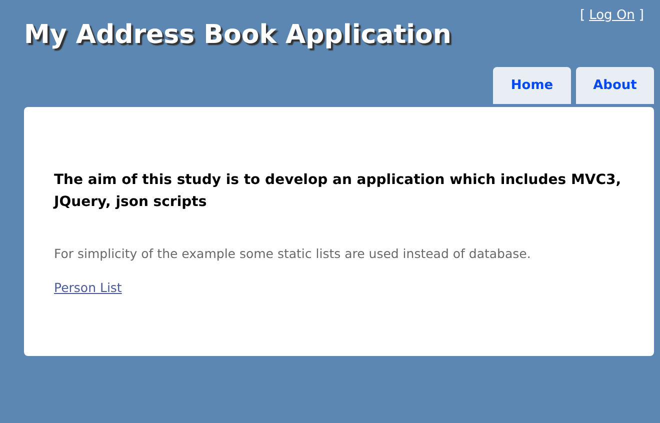 The image size is (660, 423). Describe the element at coordinates (293, 253) in the screenshot. I see `note-text: For simplicity of the example some static lists are used instead of database.` at that location.